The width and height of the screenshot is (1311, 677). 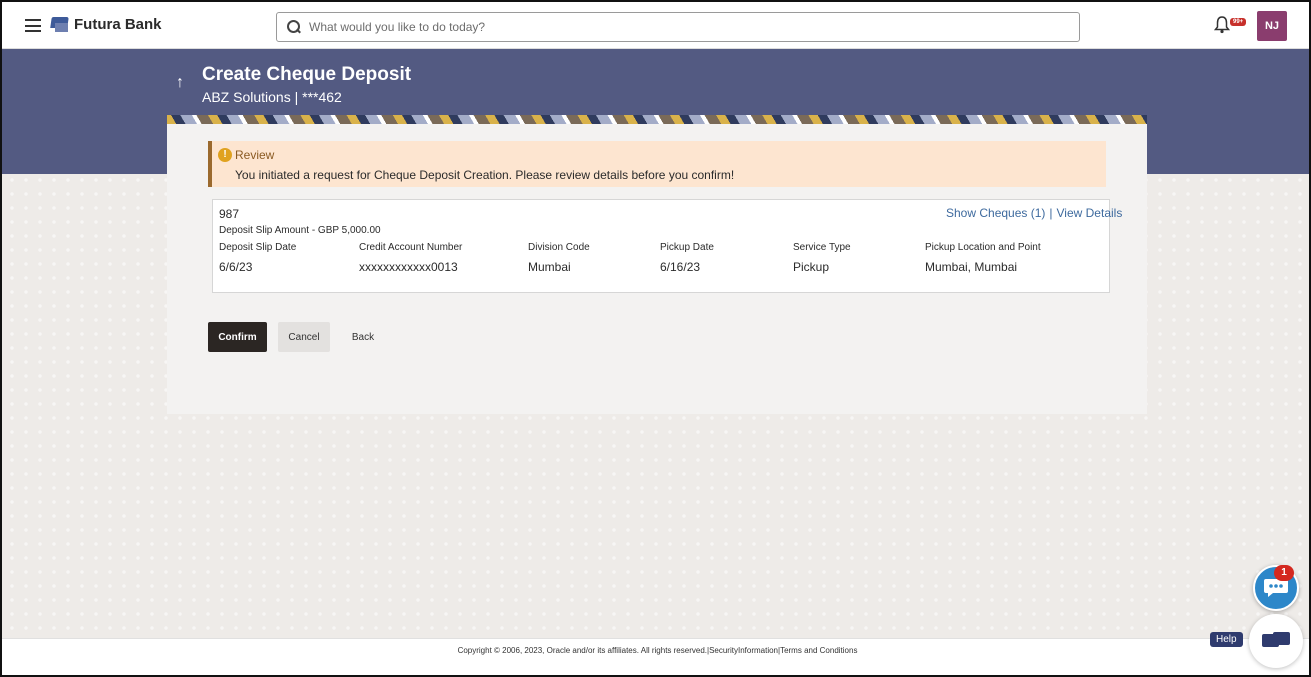 I want to click on deposit-slip-amount: Deposit Slip Amount - GBP 5,000.00, so click(x=300, y=230).